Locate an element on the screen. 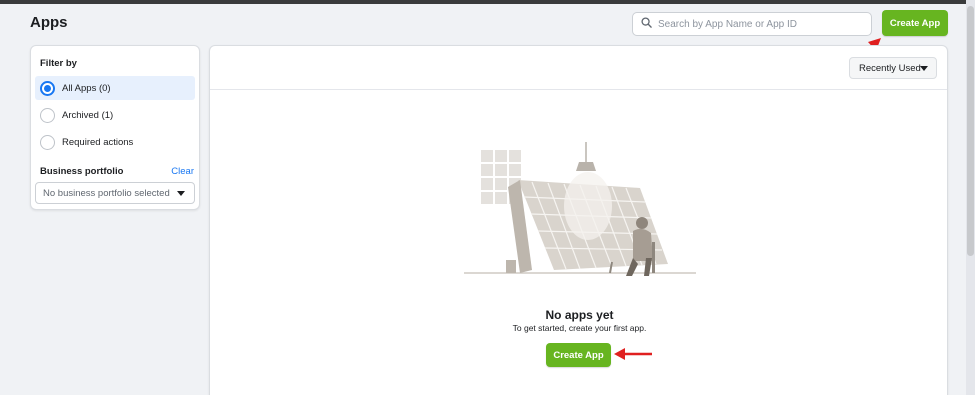 The width and height of the screenshot is (975, 395). sort-dropdown: Recently Used is located at coordinates (893, 68).